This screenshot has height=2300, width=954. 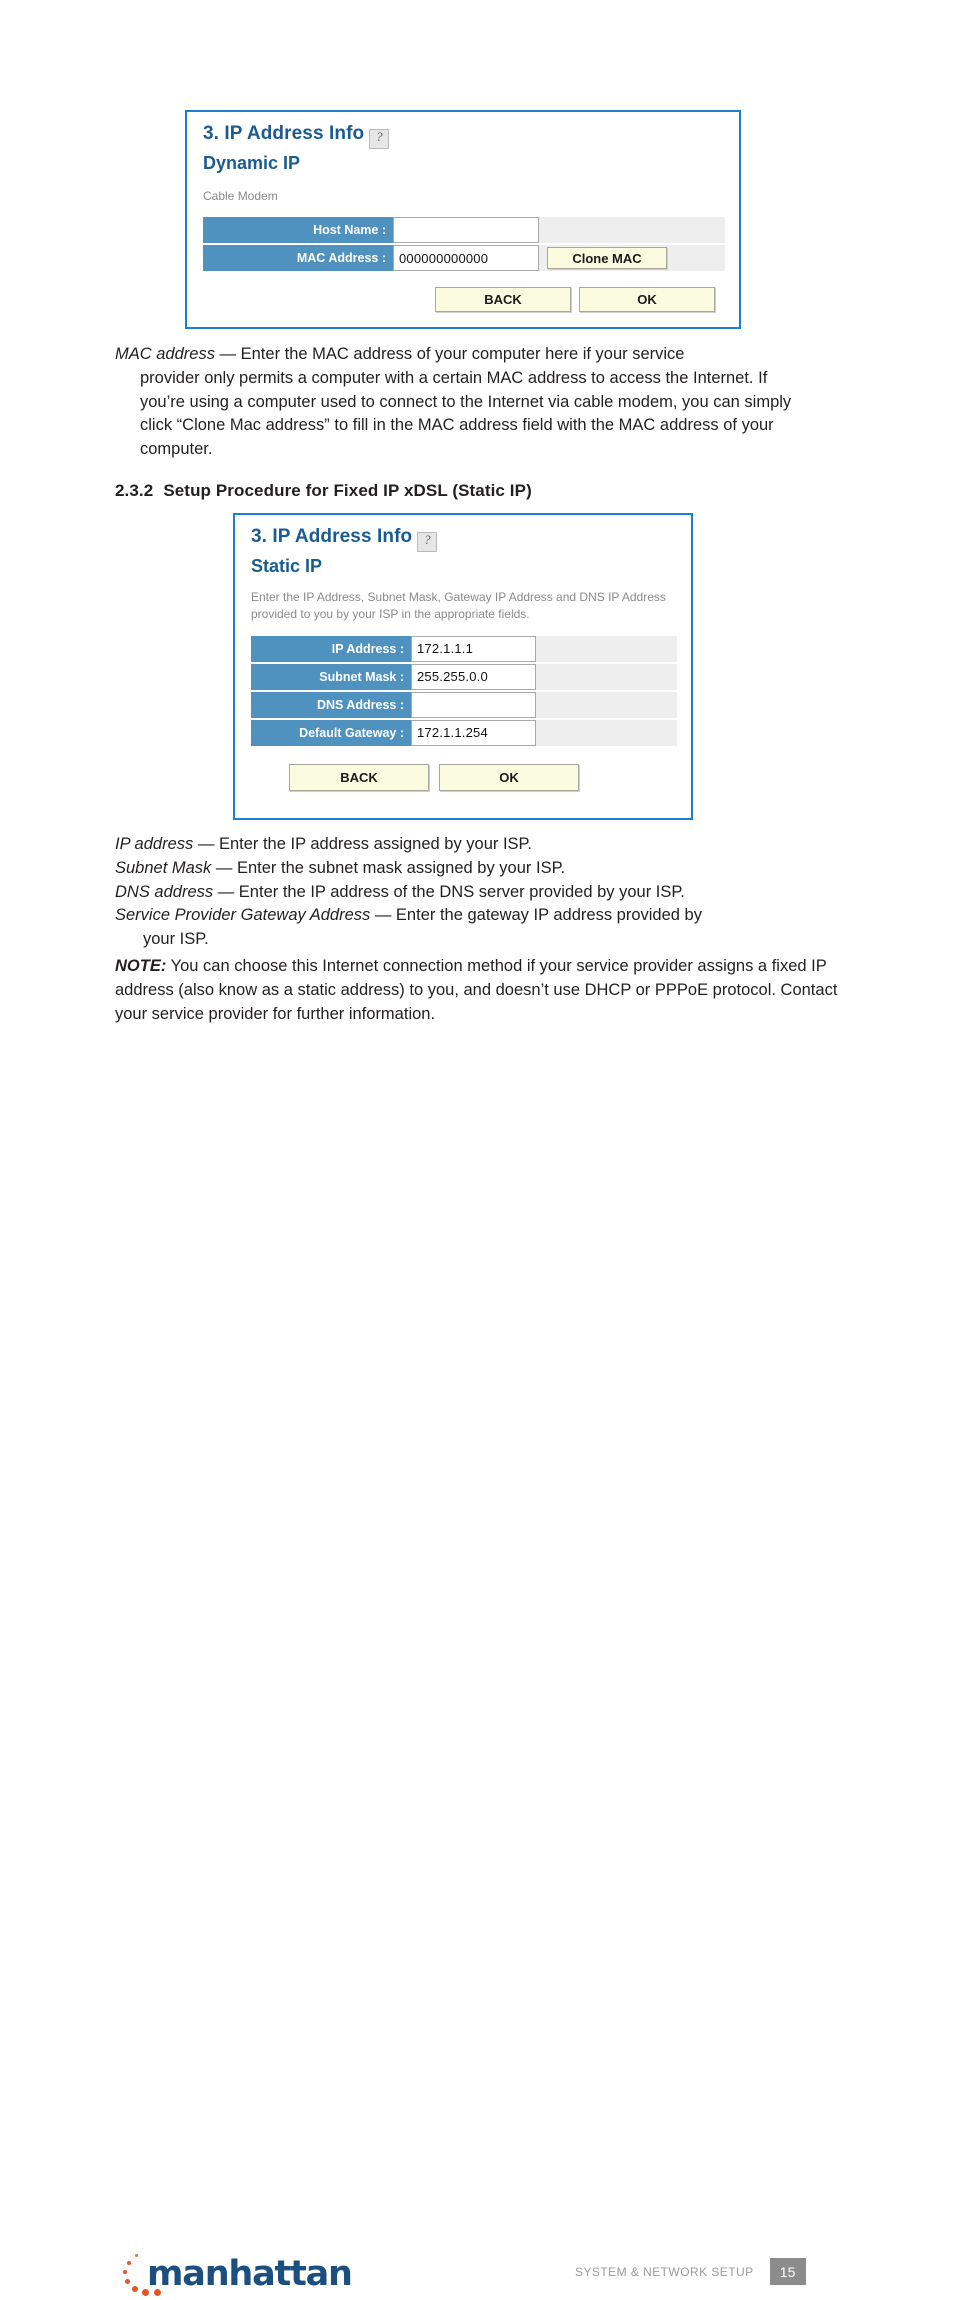 I want to click on panel-actions-dynamic: BACK OK, so click(x=464, y=300).